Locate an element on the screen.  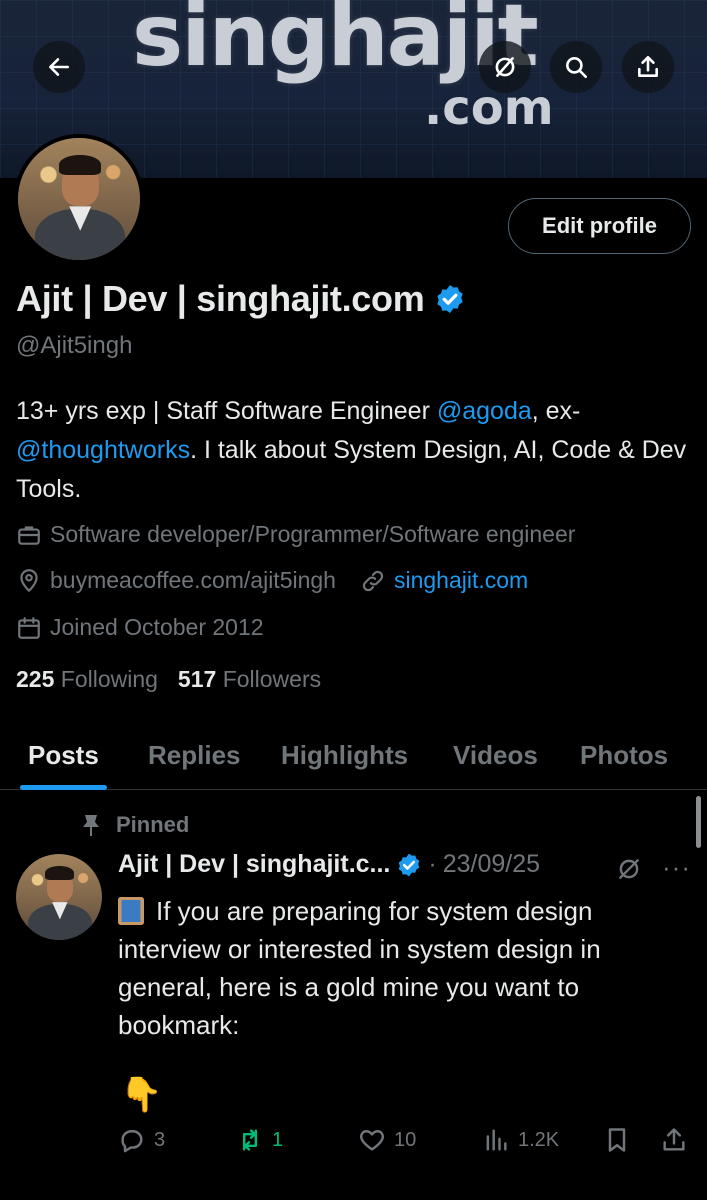
mention-link-agoda: @agoda is located at coordinates (484, 411).